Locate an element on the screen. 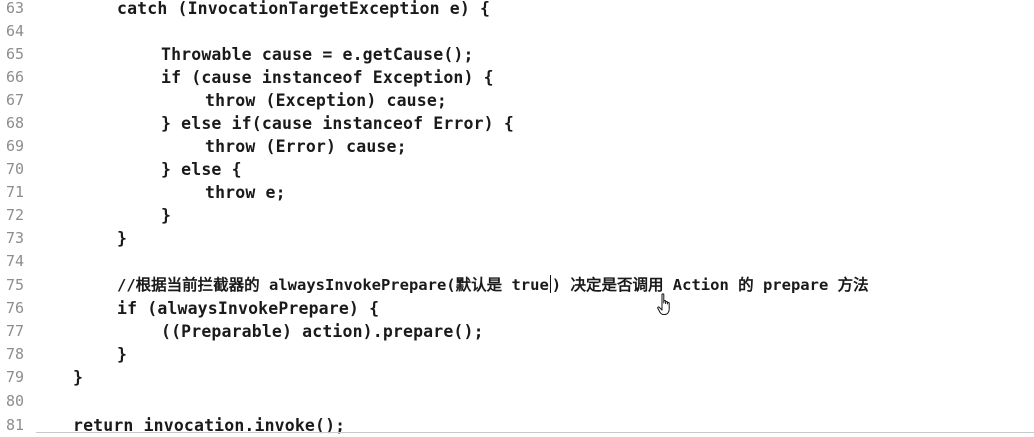  code-line: 74 is located at coordinates (517, 261).